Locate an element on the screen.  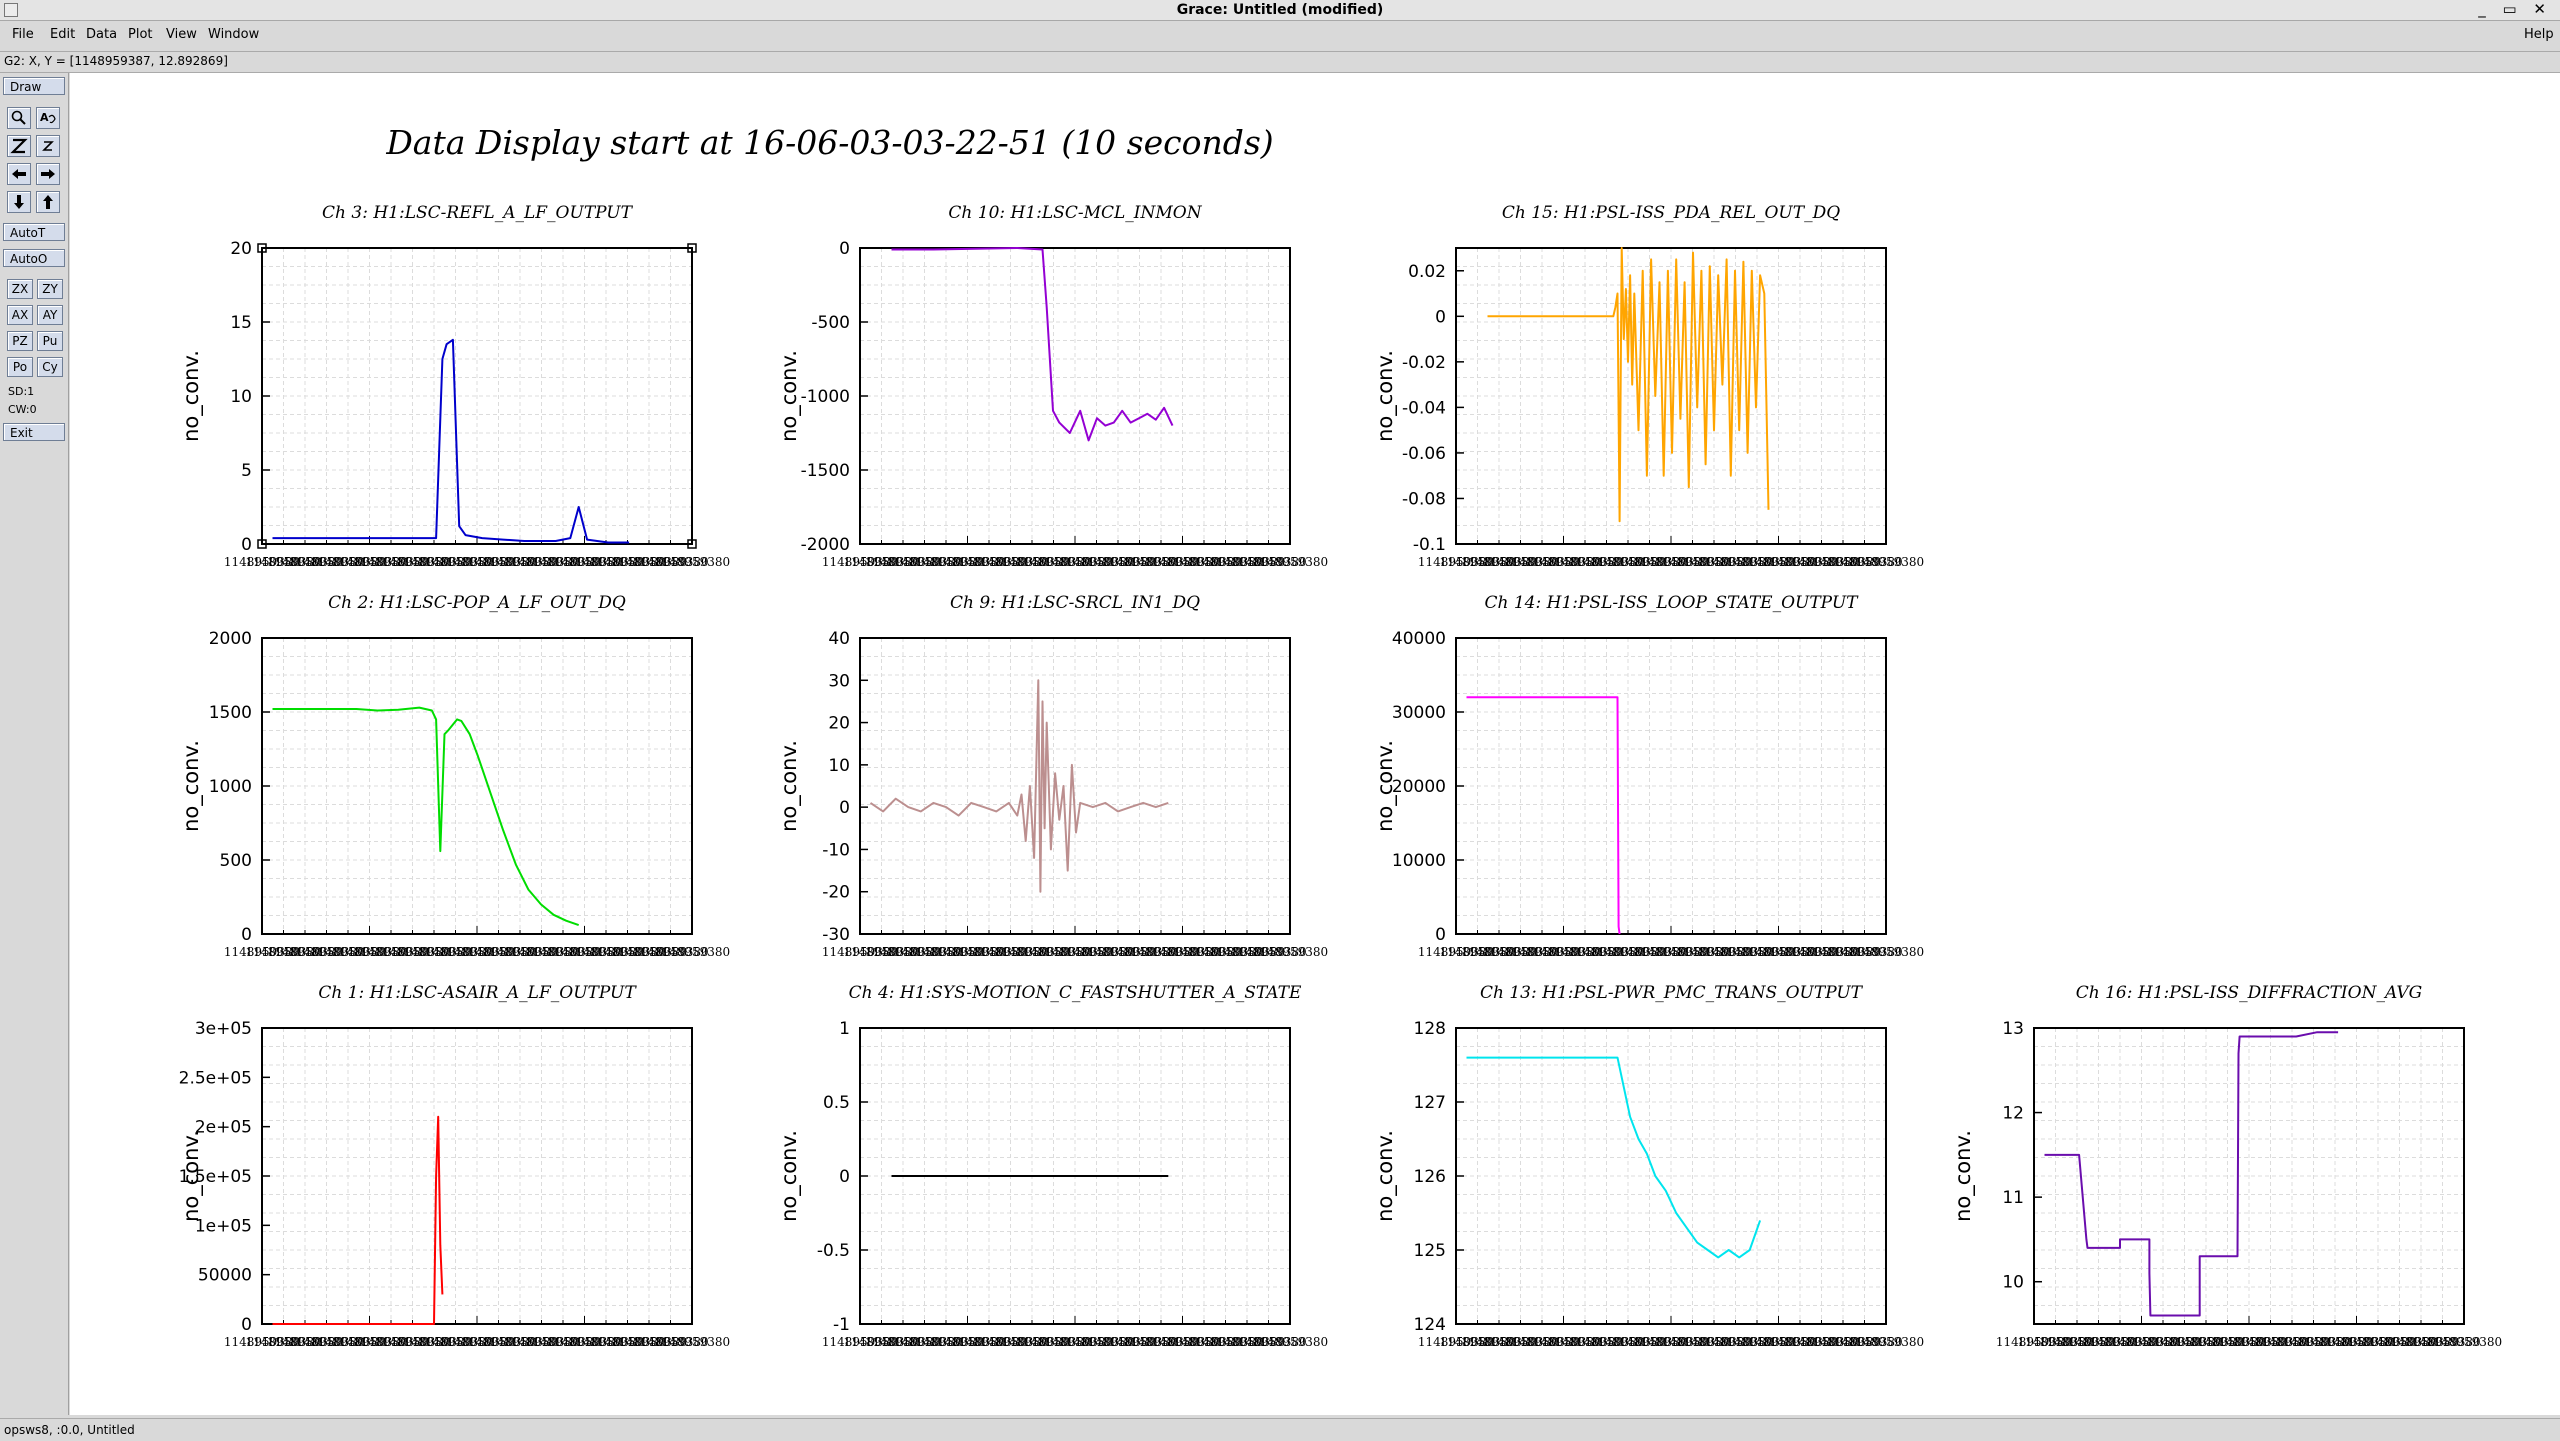
y-tick-label: 500 is located at coordinates (236, 861).